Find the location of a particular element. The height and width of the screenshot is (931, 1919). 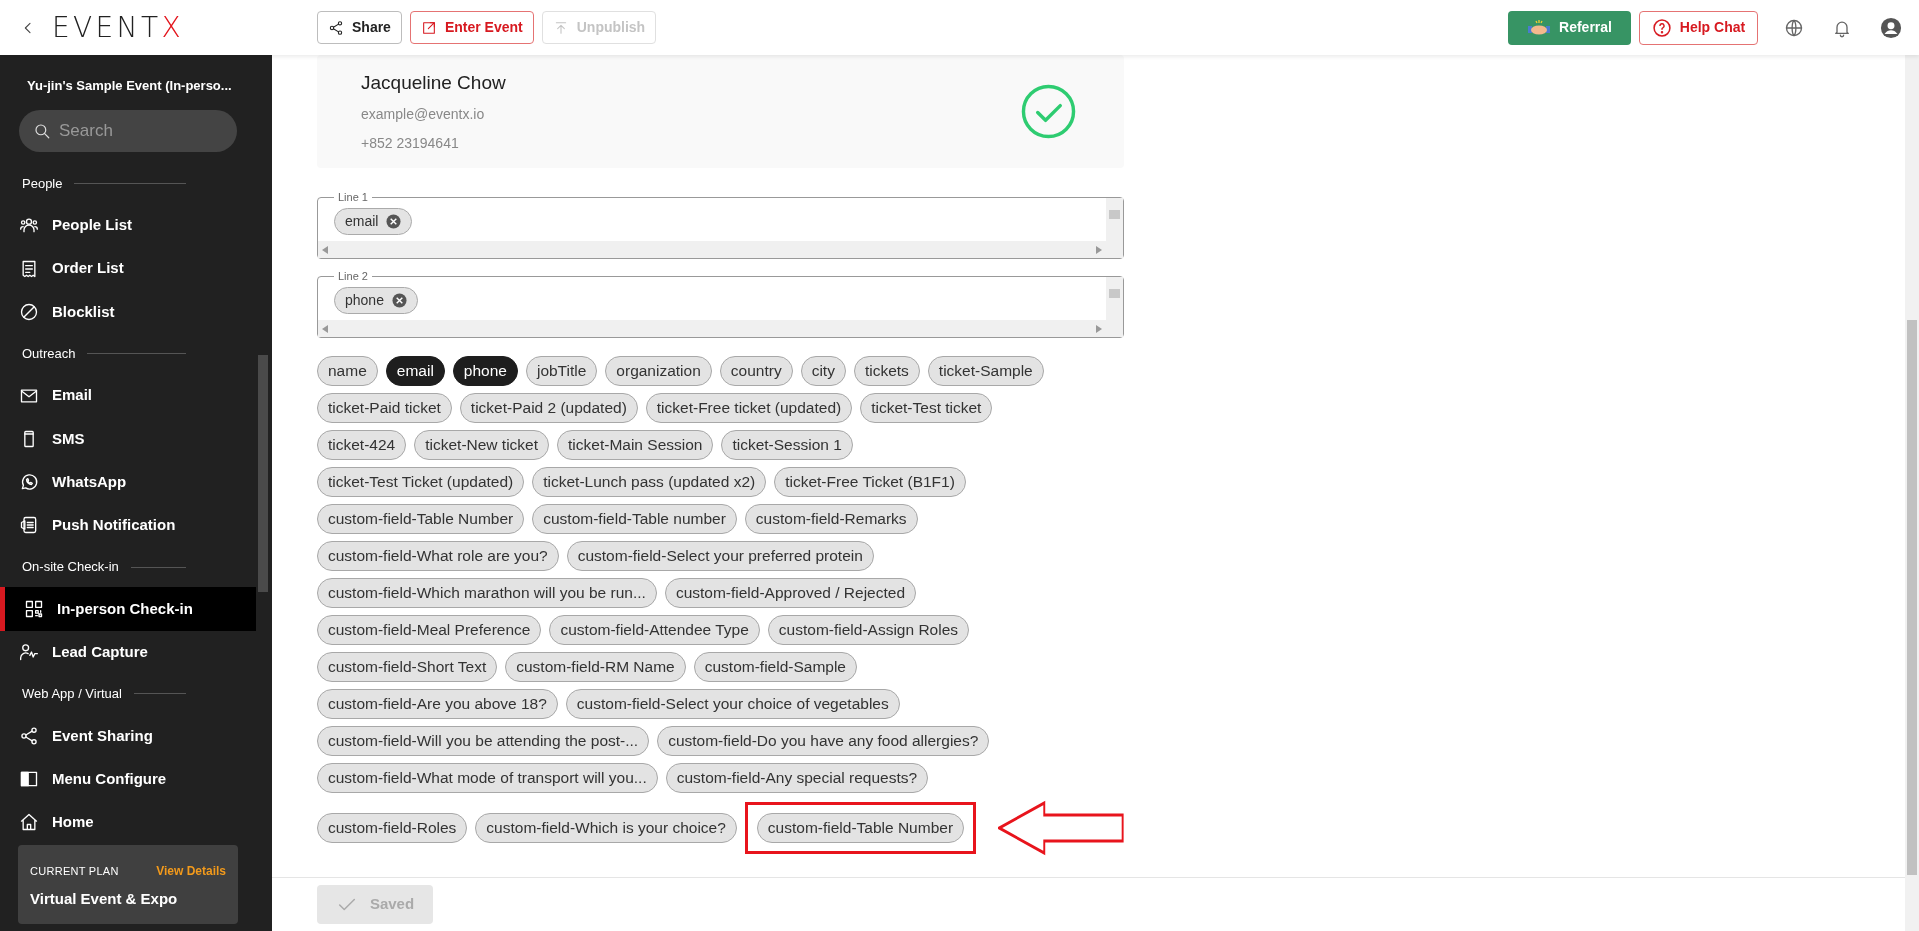

field-chip: ticket-Free Ticket (B1F1) is located at coordinates (870, 482).